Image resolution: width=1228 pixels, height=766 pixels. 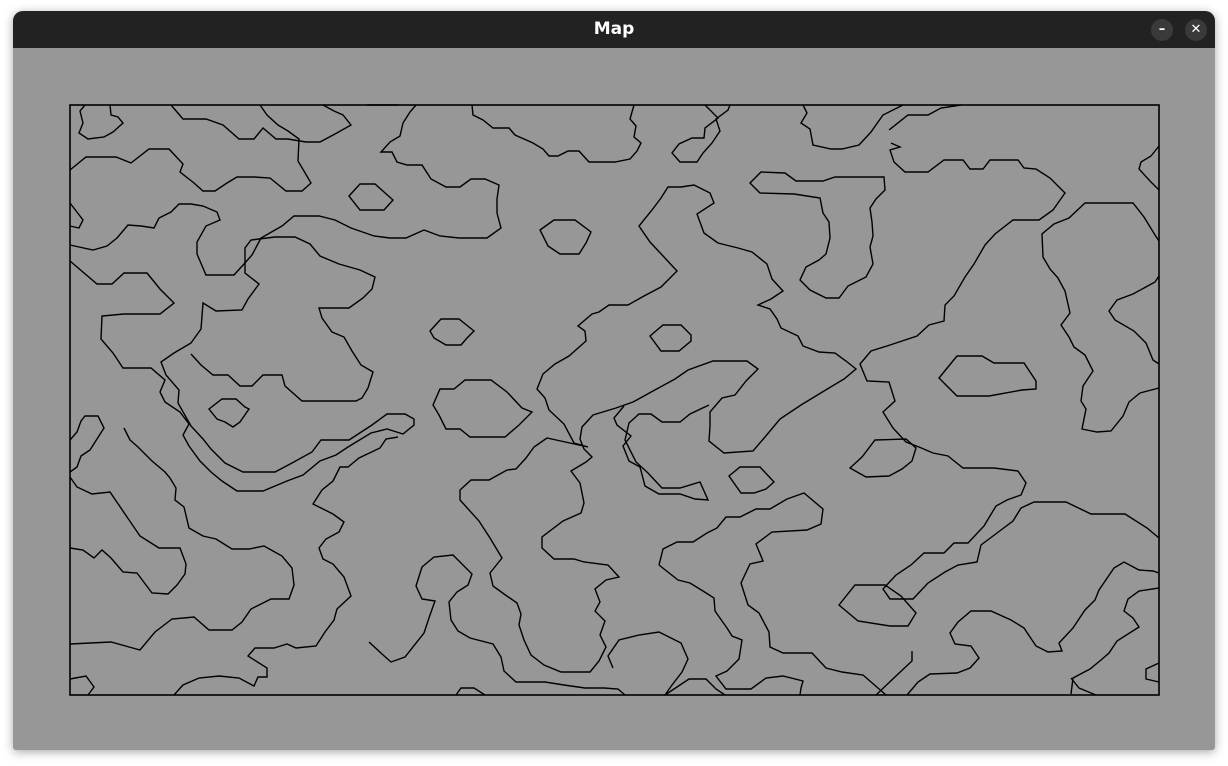 I want to click on minimize-button: –, so click(x=1162, y=30).